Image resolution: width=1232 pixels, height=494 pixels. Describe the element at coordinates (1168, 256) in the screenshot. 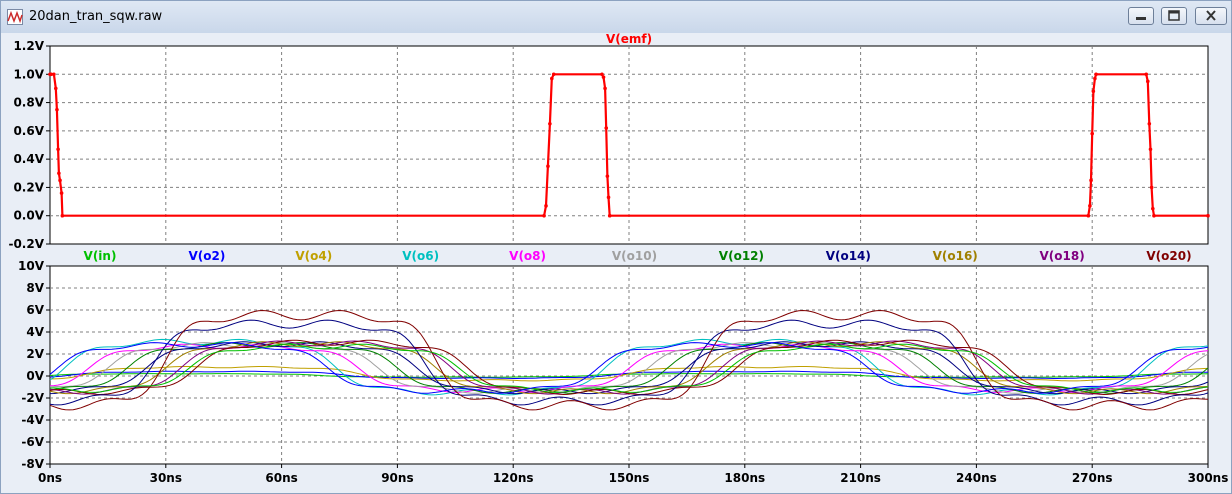

I see `legend-entry: V(o20)` at that location.